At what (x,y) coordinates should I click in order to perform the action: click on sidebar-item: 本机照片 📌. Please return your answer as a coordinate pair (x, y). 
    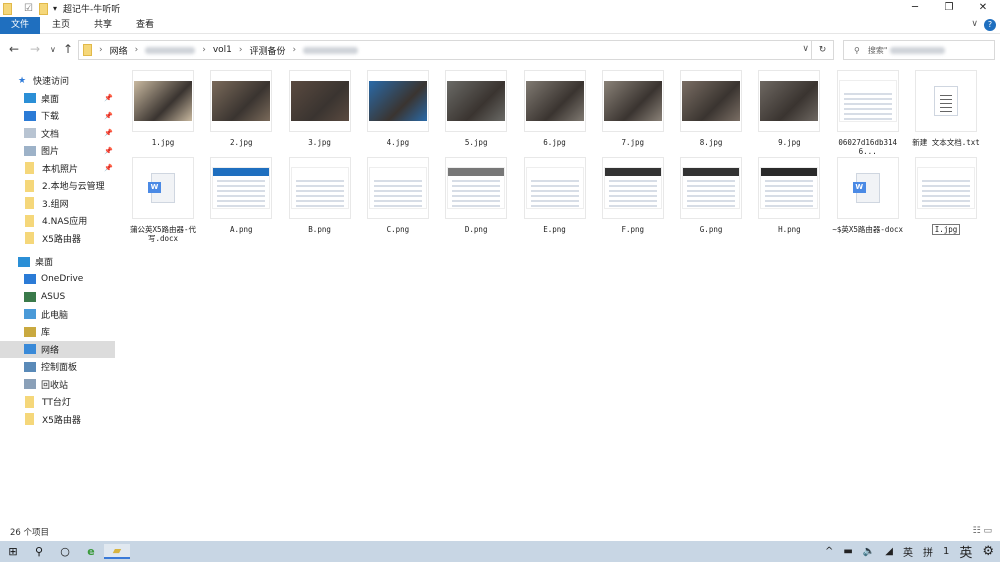
    Looking at the image, I should click on (57, 169).